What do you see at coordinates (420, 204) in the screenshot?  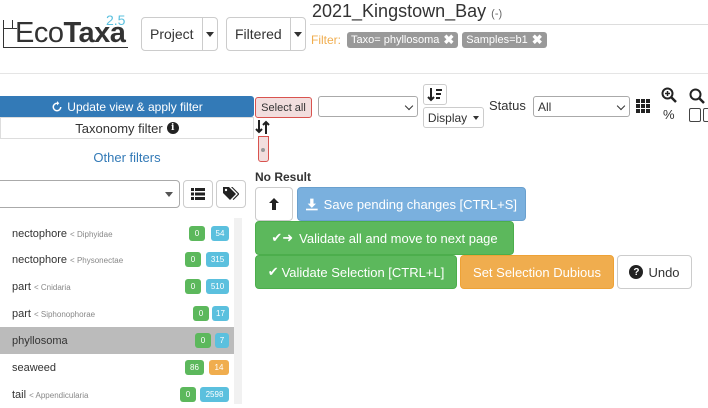 I see `save-pending-label: Save pending changes [CTRL+S]` at bounding box center [420, 204].